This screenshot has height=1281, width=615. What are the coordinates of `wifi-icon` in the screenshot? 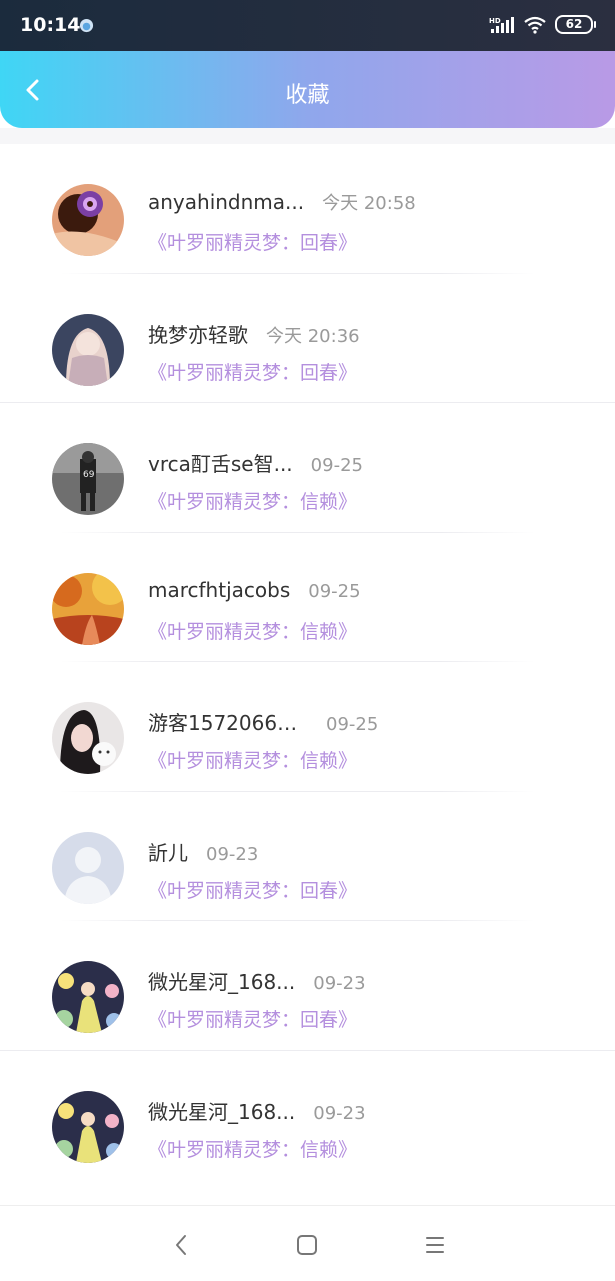 It's located at (535, 25).